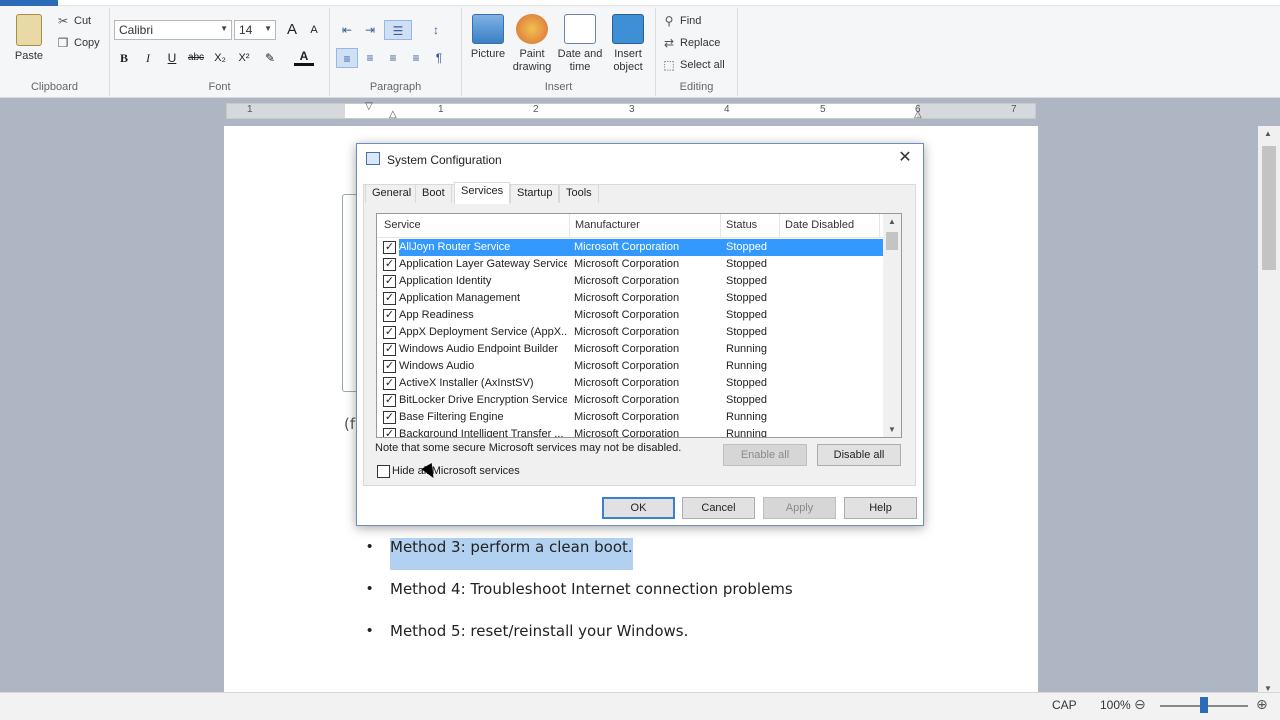  What do you see at coordinates (482, 193) in the screenshot?
I see `tab-services: Services` at bounding box center [482, 193].